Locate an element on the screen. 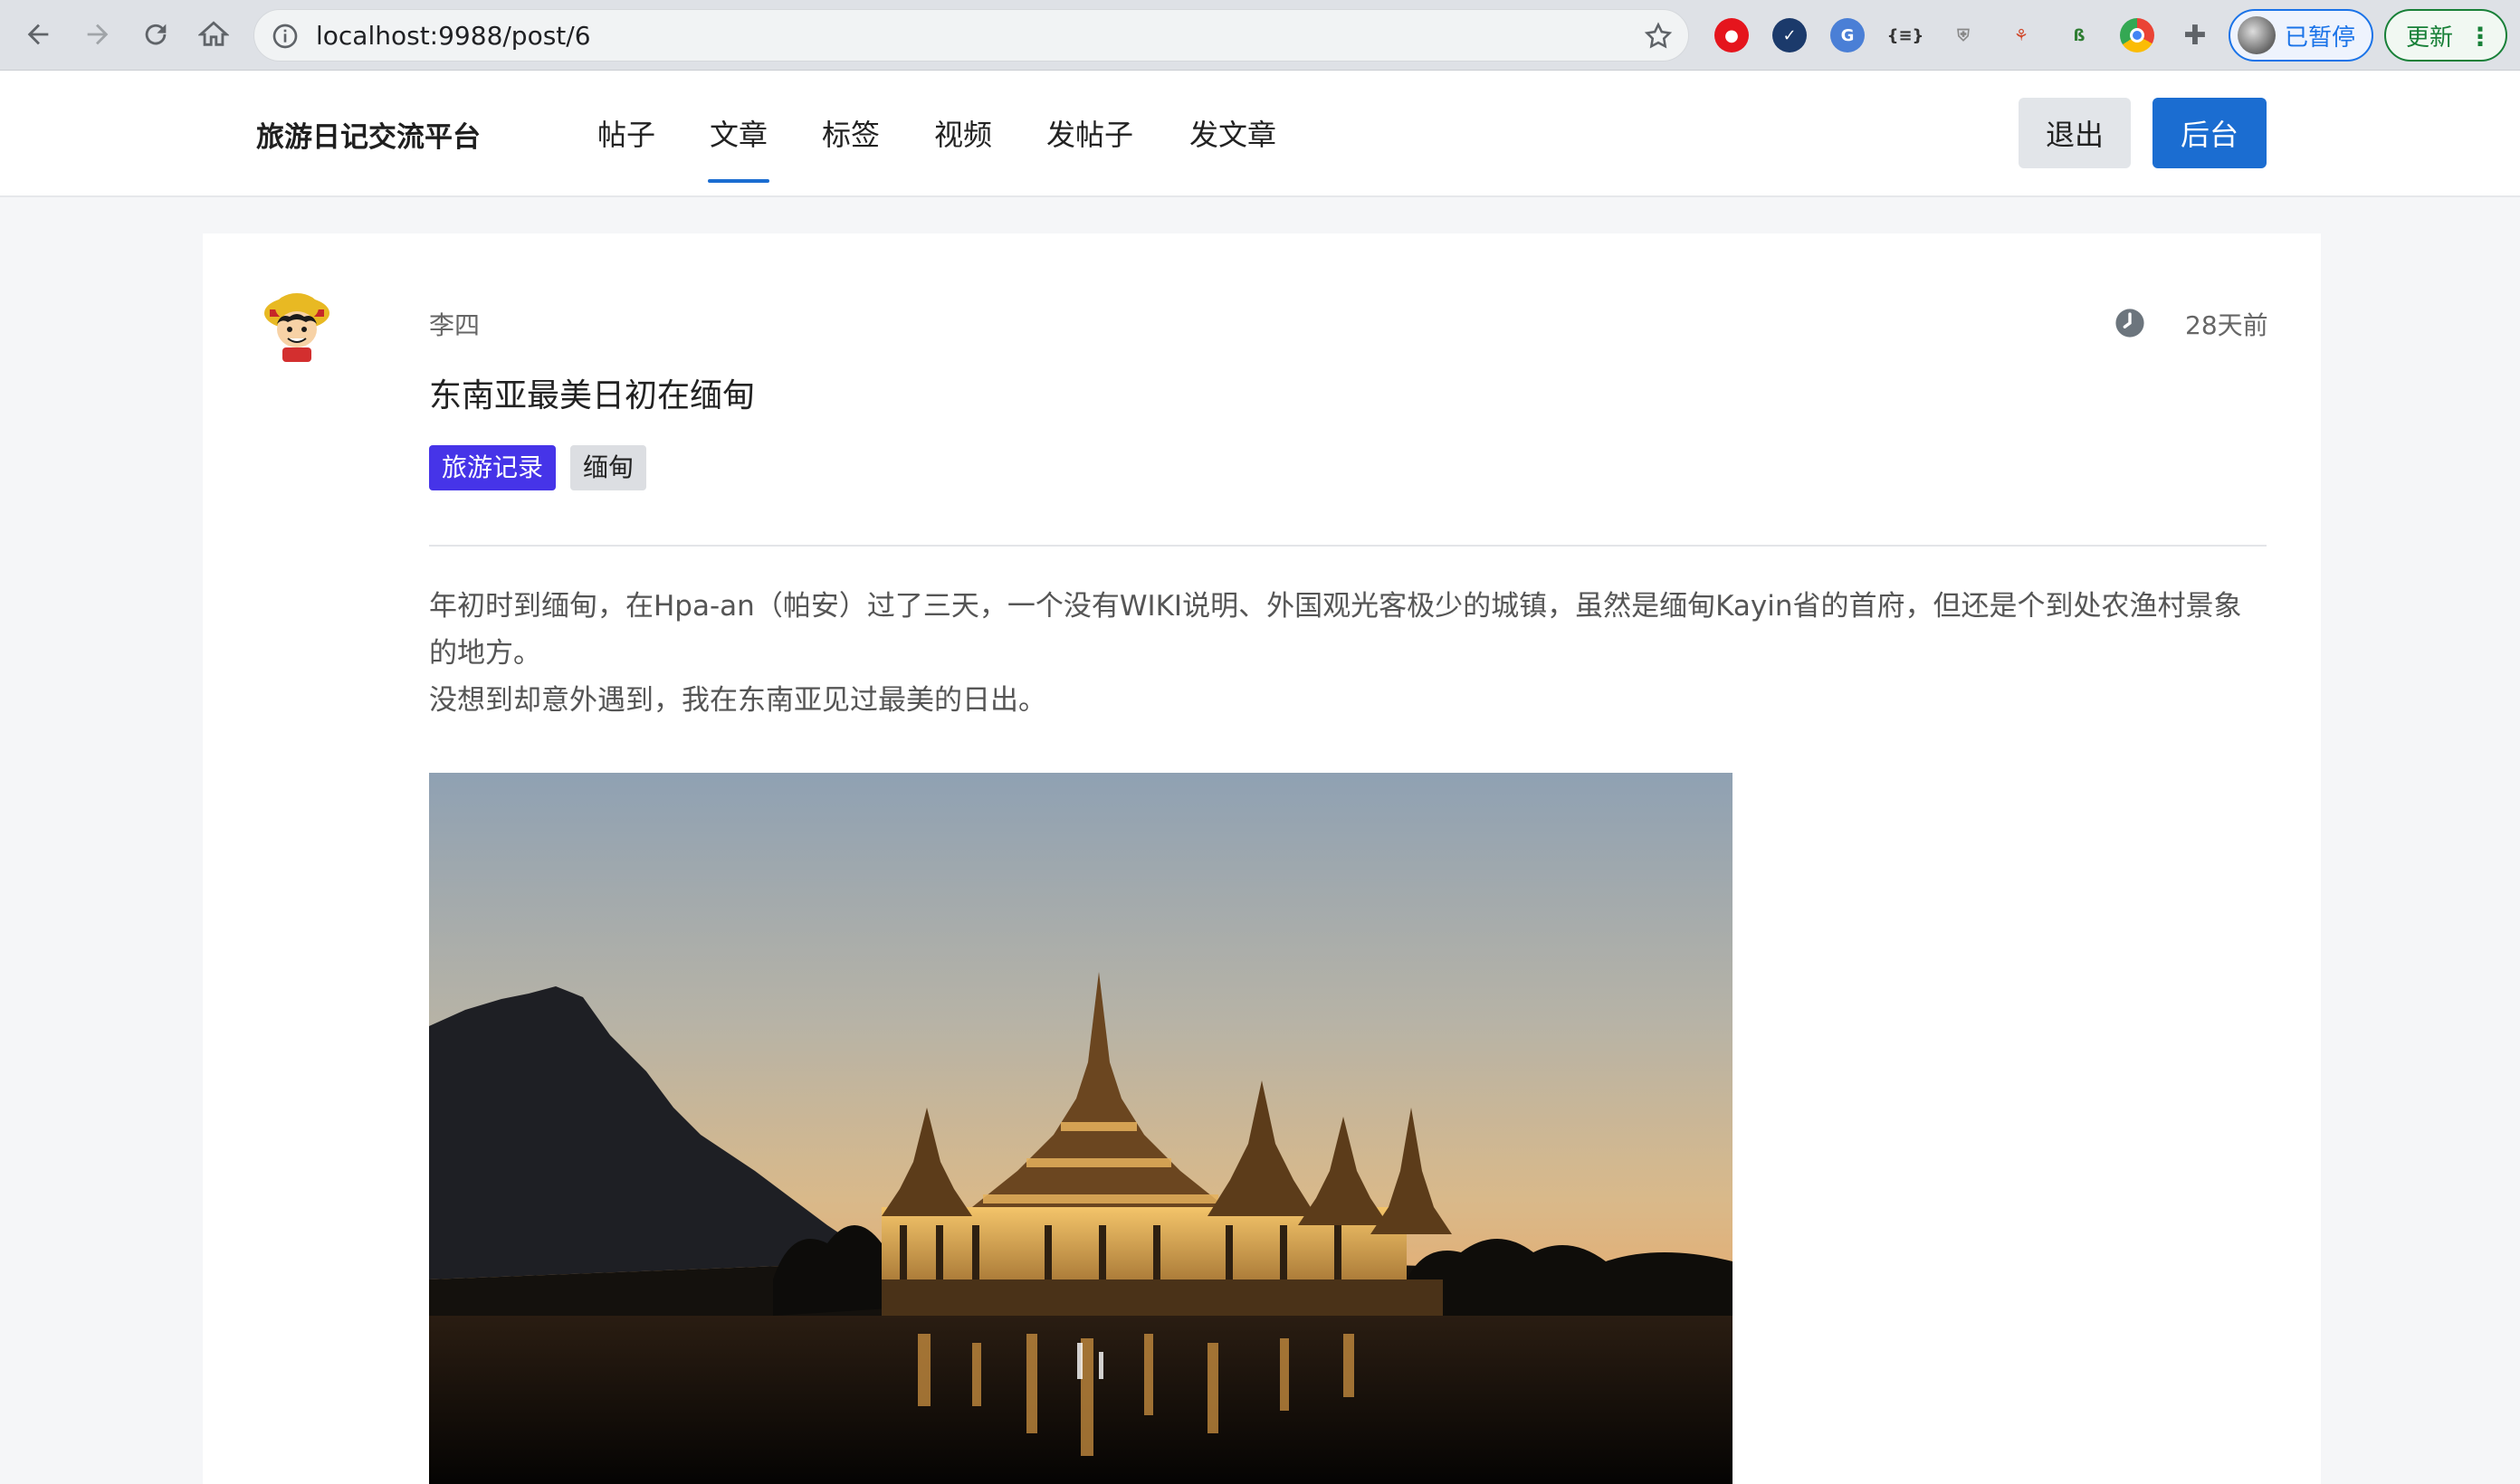 The image size is (2520, 1484). forward-button is located at coordinates (97, 34).